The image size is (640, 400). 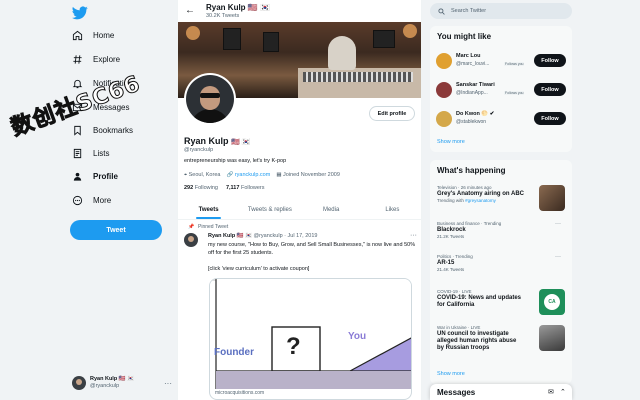 I want to click on followers-label: Followers, so click(x=252, y=188).